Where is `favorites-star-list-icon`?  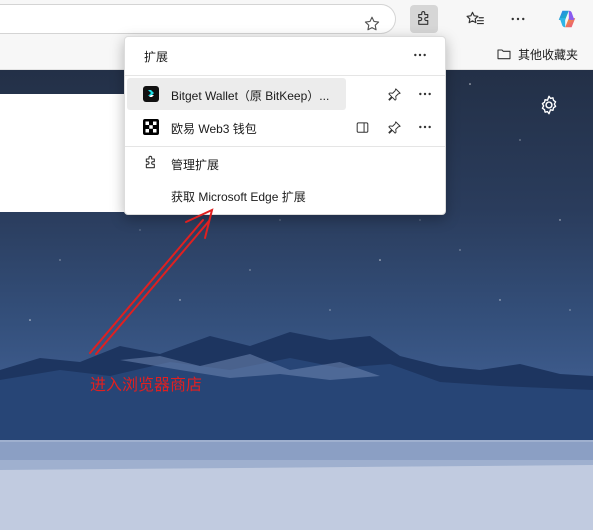
favorites-star-list-icon is located at coordinates (475, 18).